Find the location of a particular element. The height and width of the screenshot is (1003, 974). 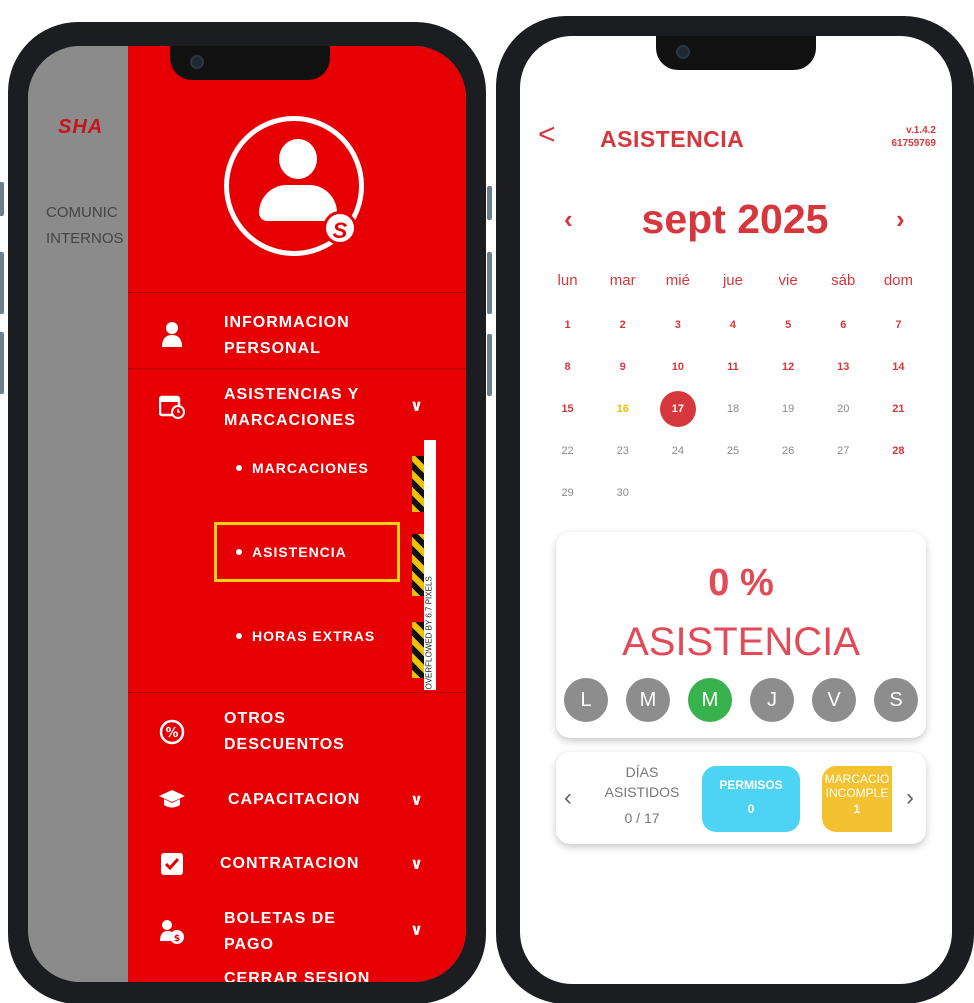

calendar-day-number: 30 is located at coordinates (622, 493).